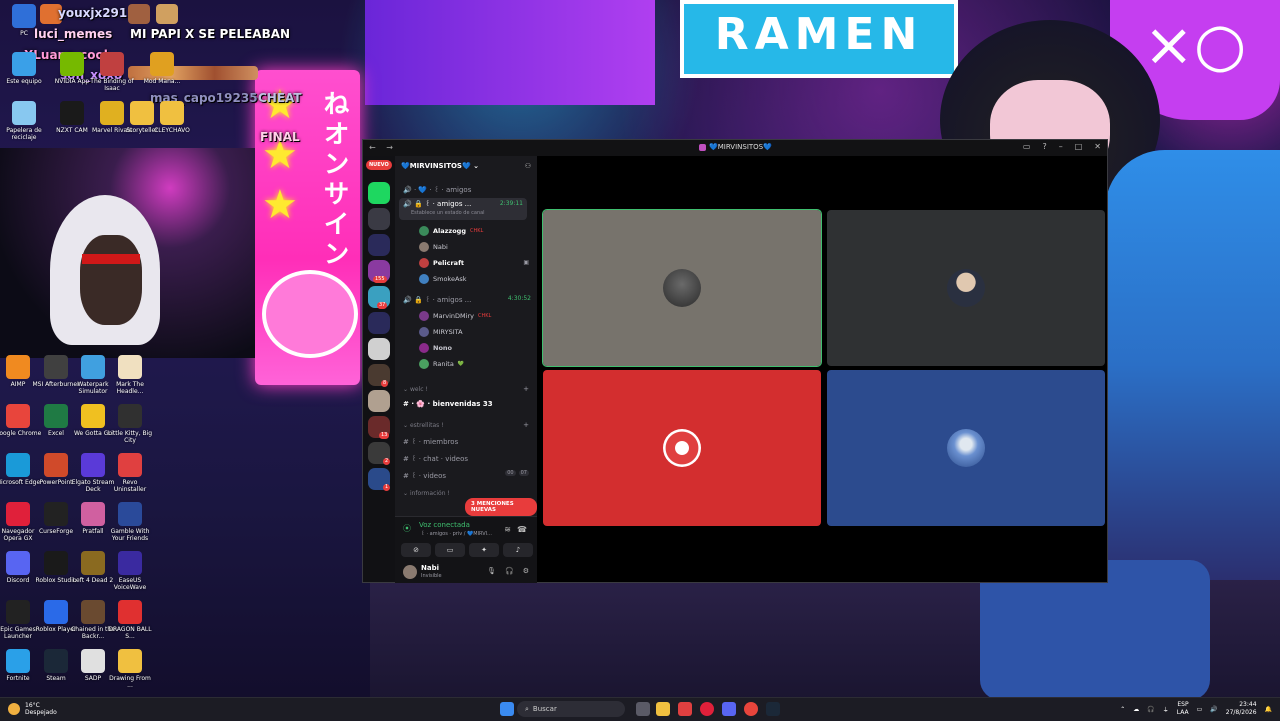 This screenshot has height=721, width=1280. Describe the element at coordinates (528, 166) in the screenshot. I see `add-member-icon: ⚇` at that location.